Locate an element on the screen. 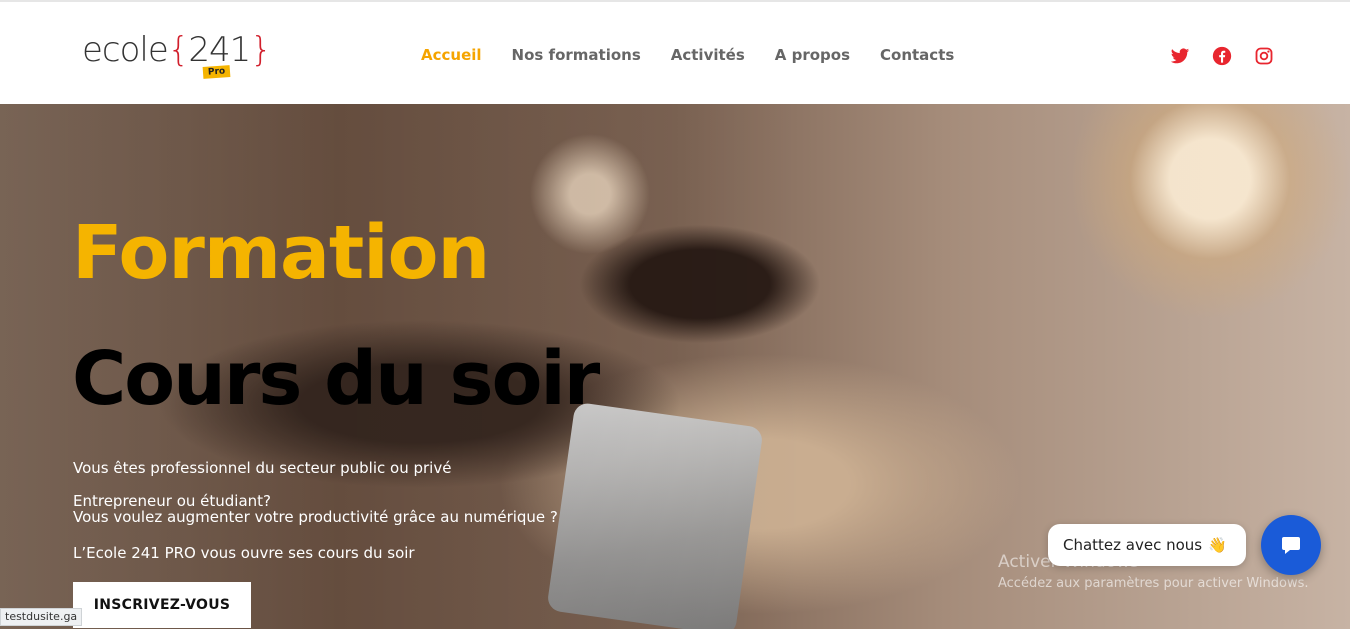 The image size is (1350, 629). nav-activites: Activités is located at coordinates (708, 55).